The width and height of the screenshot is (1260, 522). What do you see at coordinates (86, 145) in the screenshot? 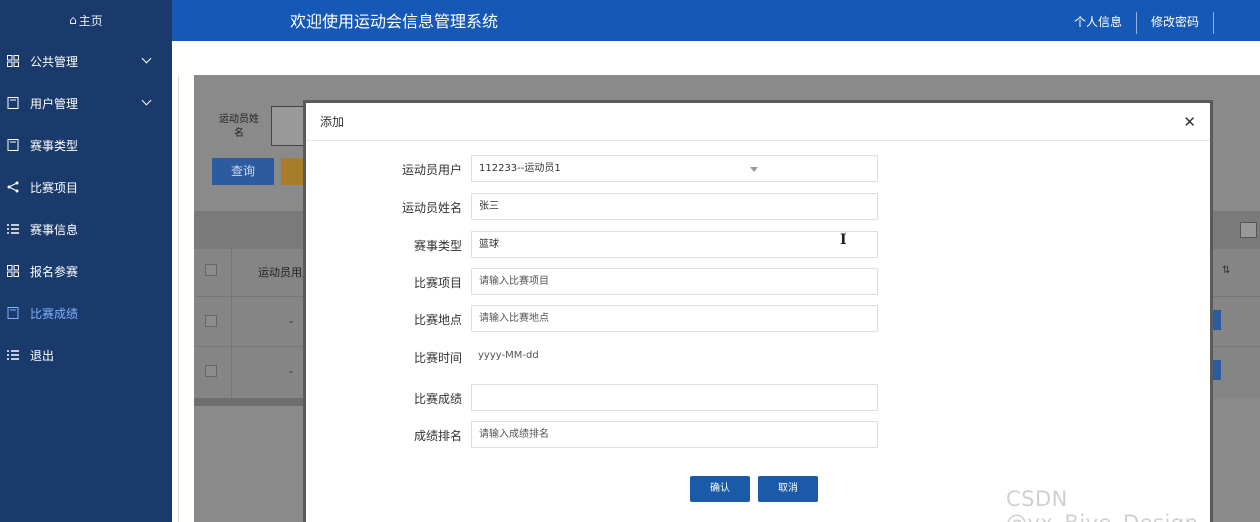
I see `sidebar-item-event-types: 赛事类型` at bounding box center [86, 145].